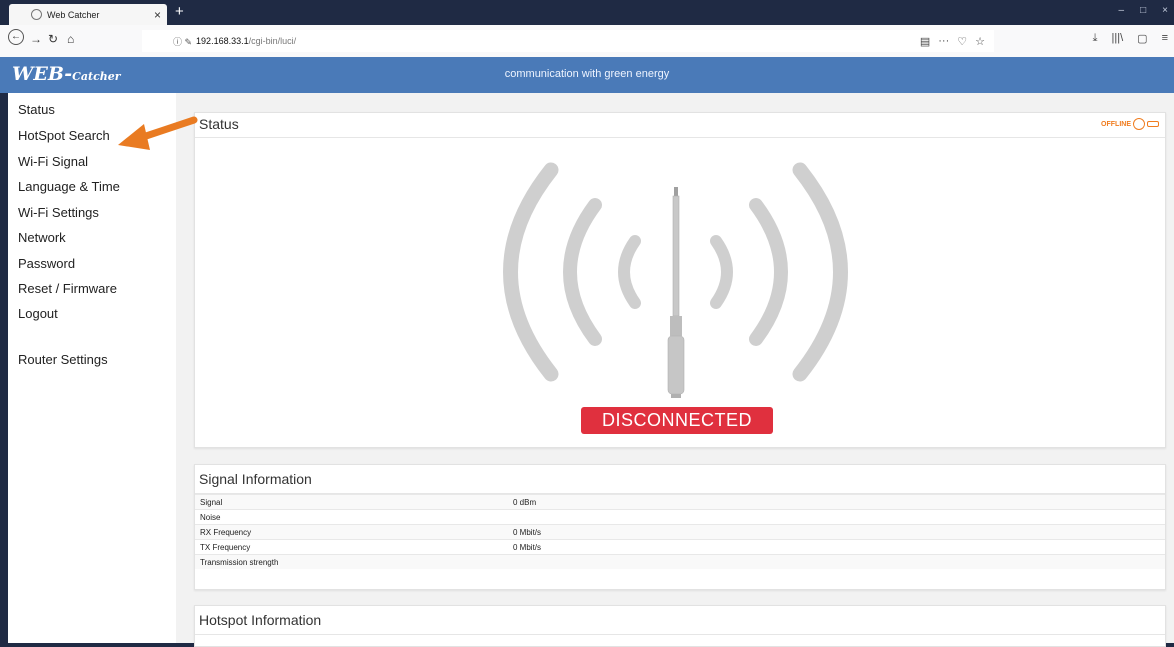 Image resolution: width=1174 pixels, height=647 pixels. I want to click on annotation-arrow-icon, so click(158, 133).